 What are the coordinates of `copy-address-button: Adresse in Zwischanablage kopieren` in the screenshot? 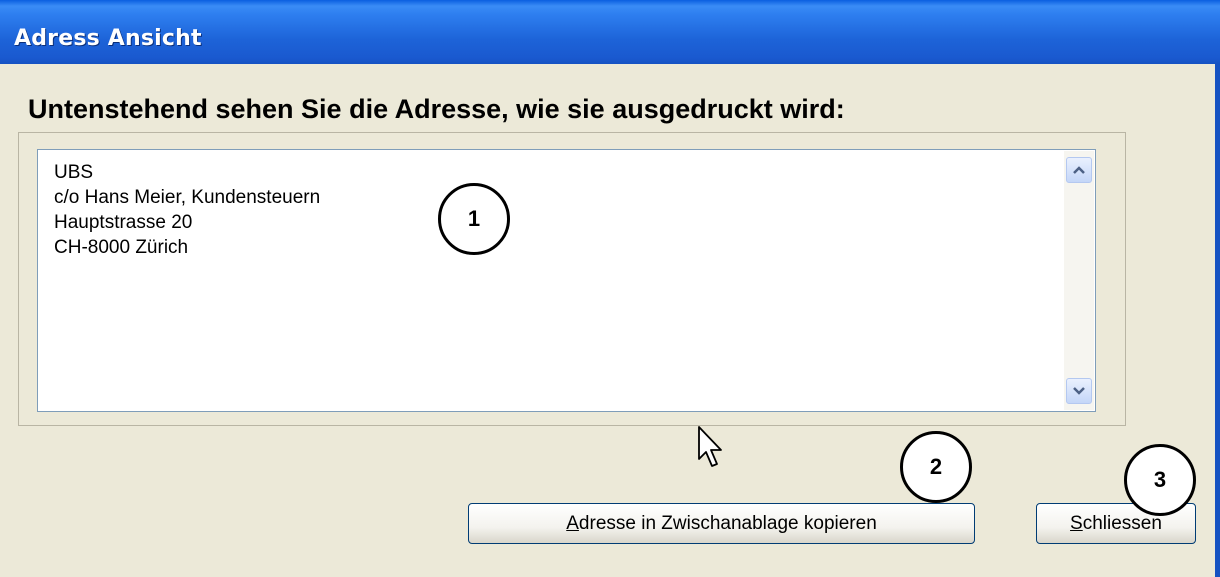 It's located at (721, 523).